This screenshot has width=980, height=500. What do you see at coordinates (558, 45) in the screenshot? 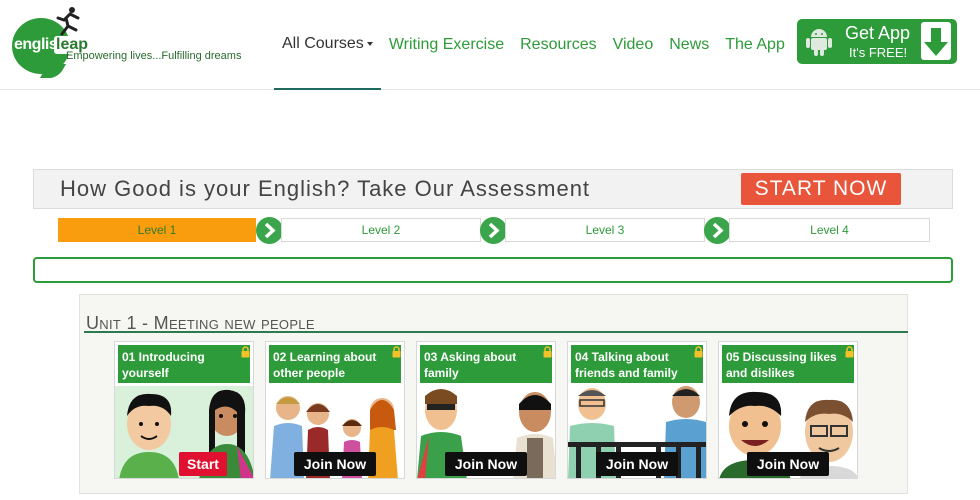
I see `nav-resources: Resources` at bounding box center [558, 45].